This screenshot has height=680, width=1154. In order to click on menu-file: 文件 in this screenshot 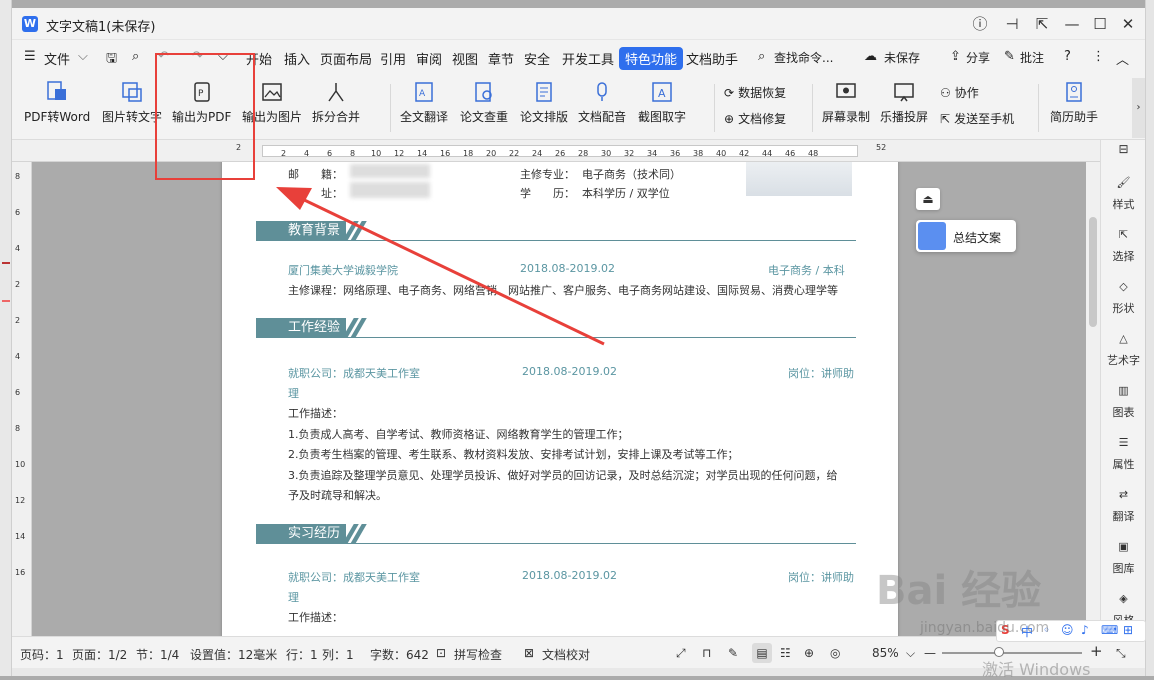, I will do `click(57, 58)`.